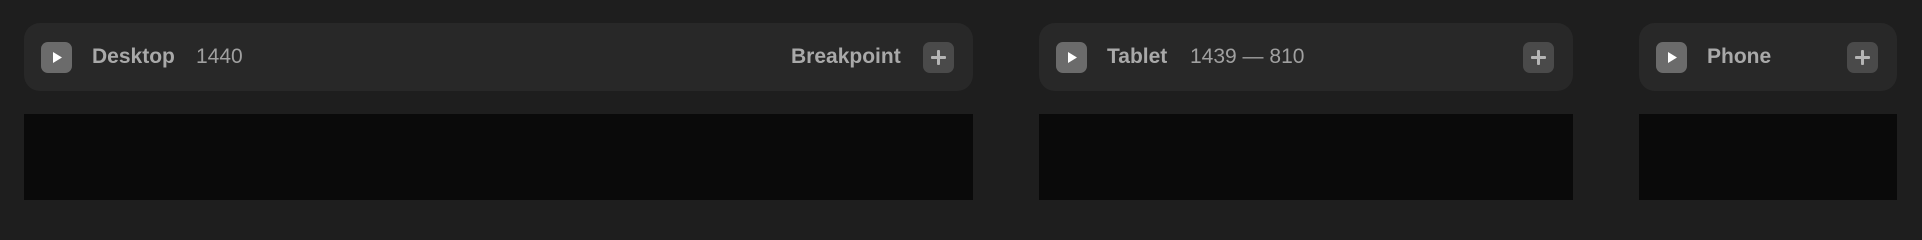  I want to click on add-breakpoint-button-phone, so click(1862, 57).